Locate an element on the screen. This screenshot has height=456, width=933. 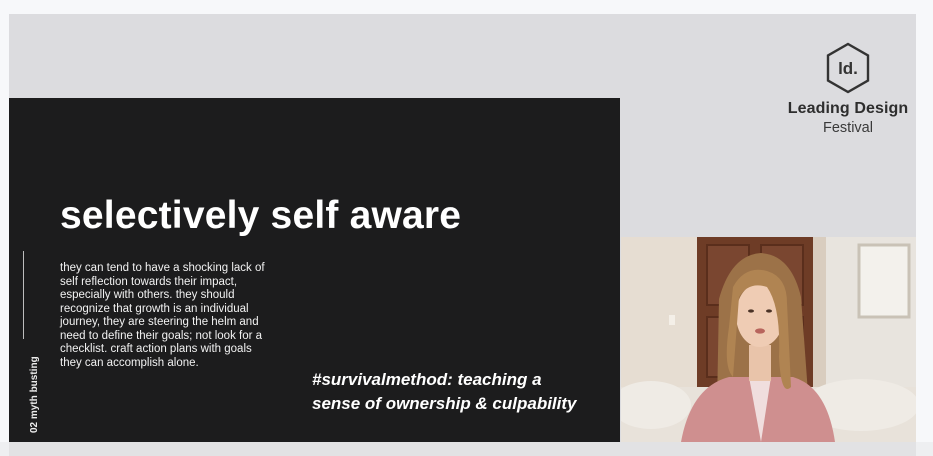
hashtag-line-2: sense of ownership & culpability is located at coordinates (444, 403).